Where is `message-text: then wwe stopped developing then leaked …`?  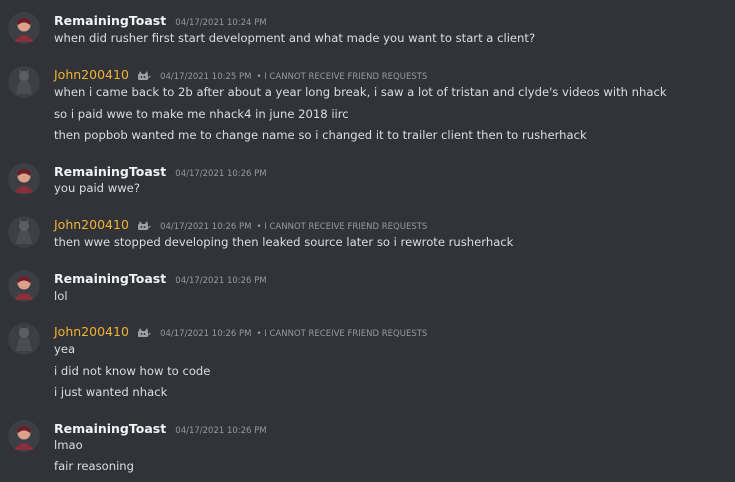
message-text: then wwe stopped developing then leaked … is located at coordinates (284, 242).